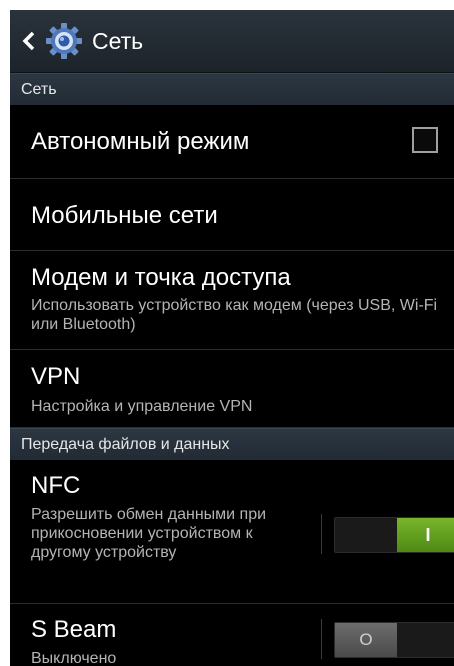 The height and width of the screenshot is (666, 454). Describe the element at coordinates (56, 376) in the screenshot. I see `vpn-title: VPN` at that location.